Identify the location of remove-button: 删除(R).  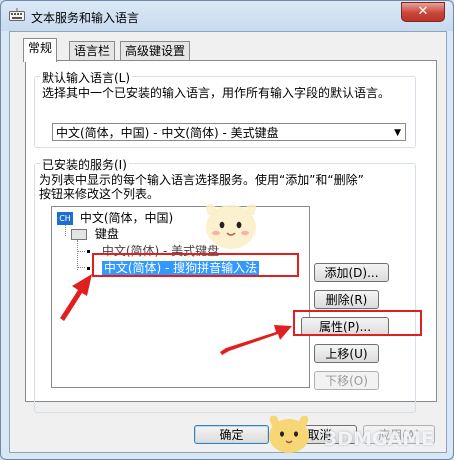
(346, 299).